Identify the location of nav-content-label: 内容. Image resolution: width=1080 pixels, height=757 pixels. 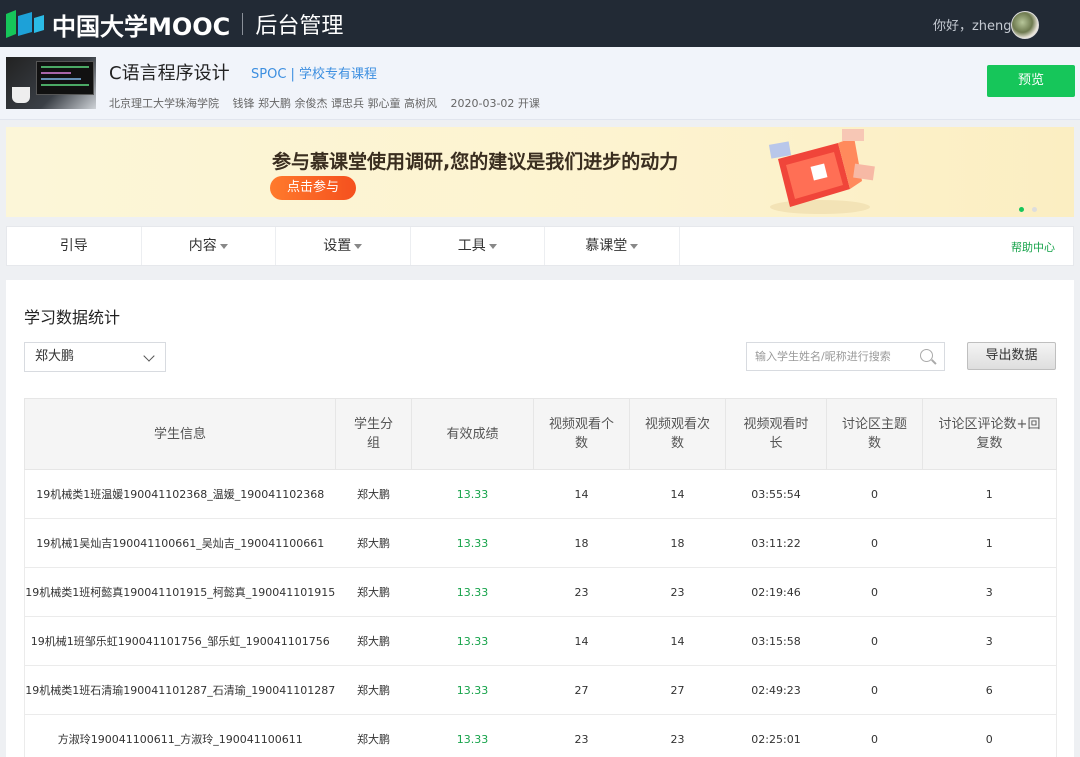
(202, 246).